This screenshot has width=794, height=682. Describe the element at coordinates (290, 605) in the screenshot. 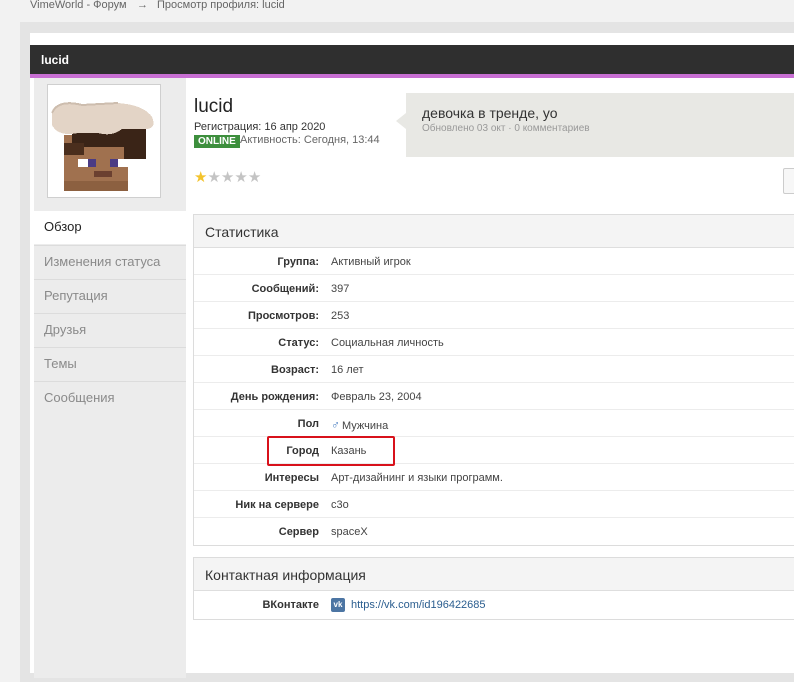

I see `row-label: ВКонтакте` at that location.